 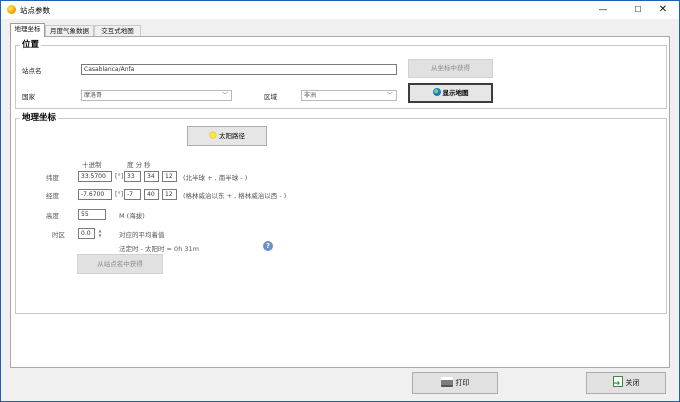 I want to click on longitude-degree-symbol: [°], so click(x=119, y=194).